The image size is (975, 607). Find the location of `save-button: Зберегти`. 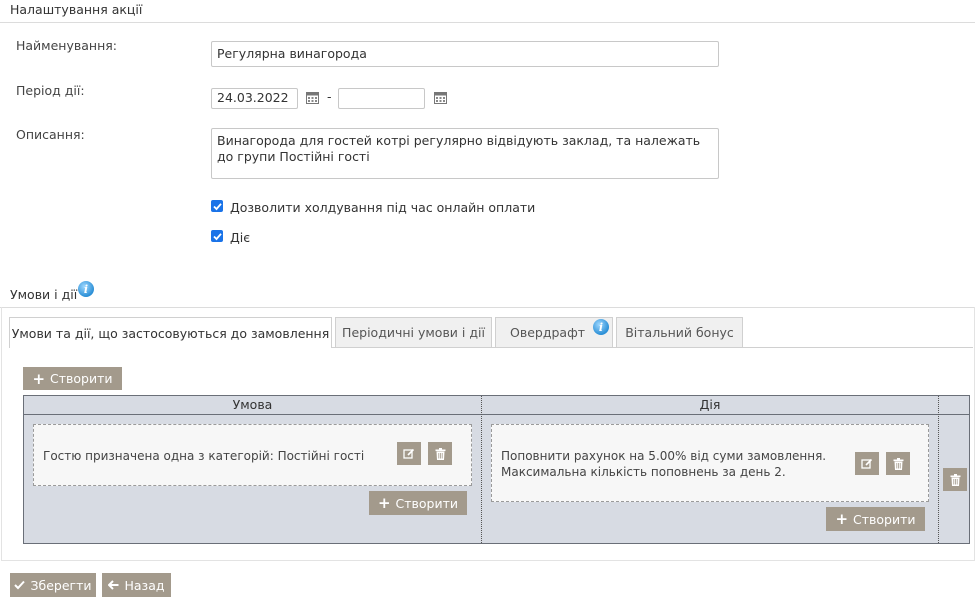

save-button: Зберегти is located at coordinates (53, 585).